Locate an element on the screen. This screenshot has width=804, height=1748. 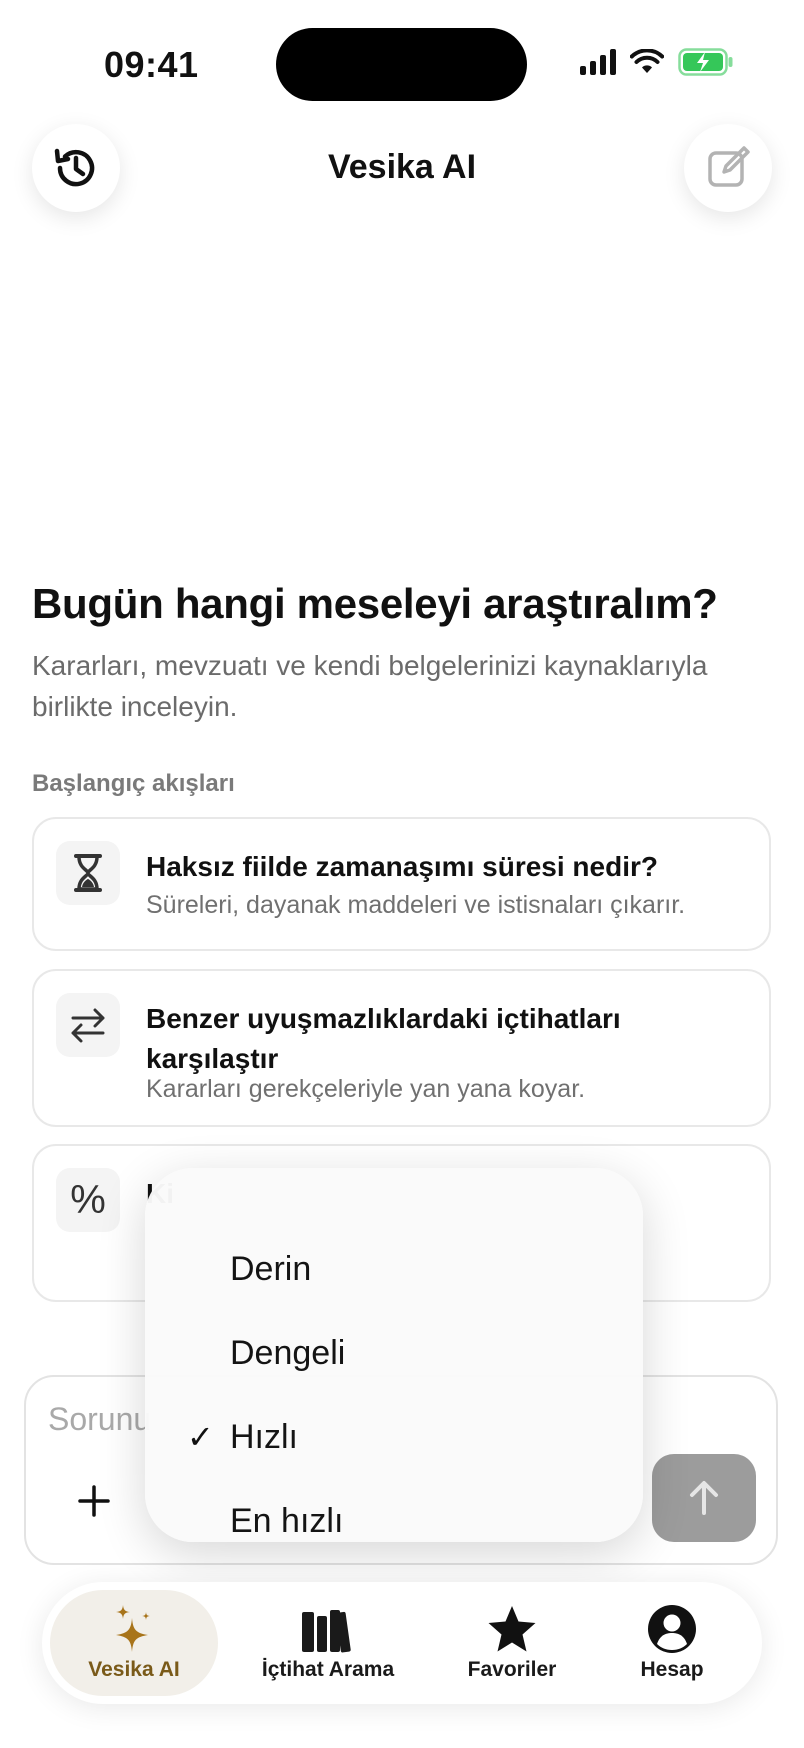
prompt-input: Sorunu is located at coordinates (99, 1419).